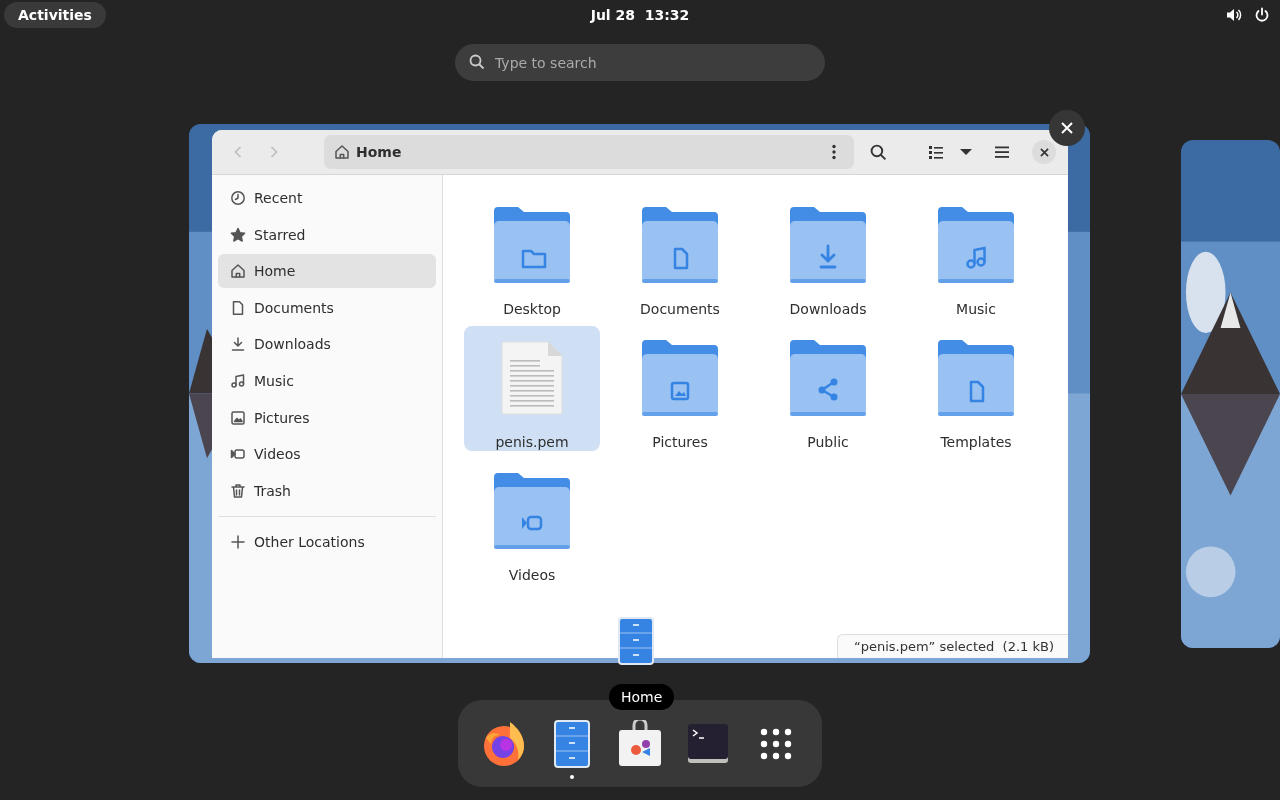 Image resolution: width=1280 pixels, height=800 pixels. Describe the element at coordinates (640, 62) in the screenshot. I see `search-field: Type to search` at that location.